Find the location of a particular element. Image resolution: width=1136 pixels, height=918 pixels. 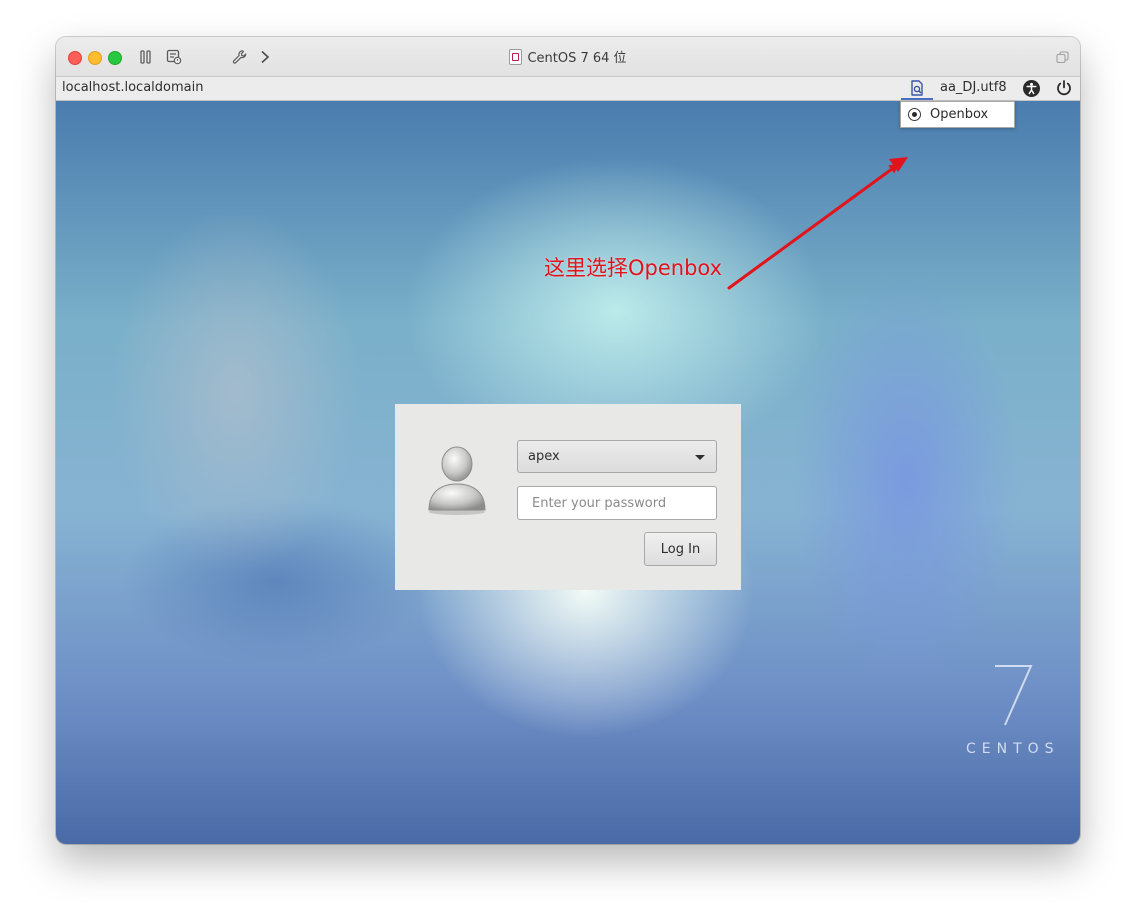

dropdown-caret-icon is located at coordinates (700, 457).